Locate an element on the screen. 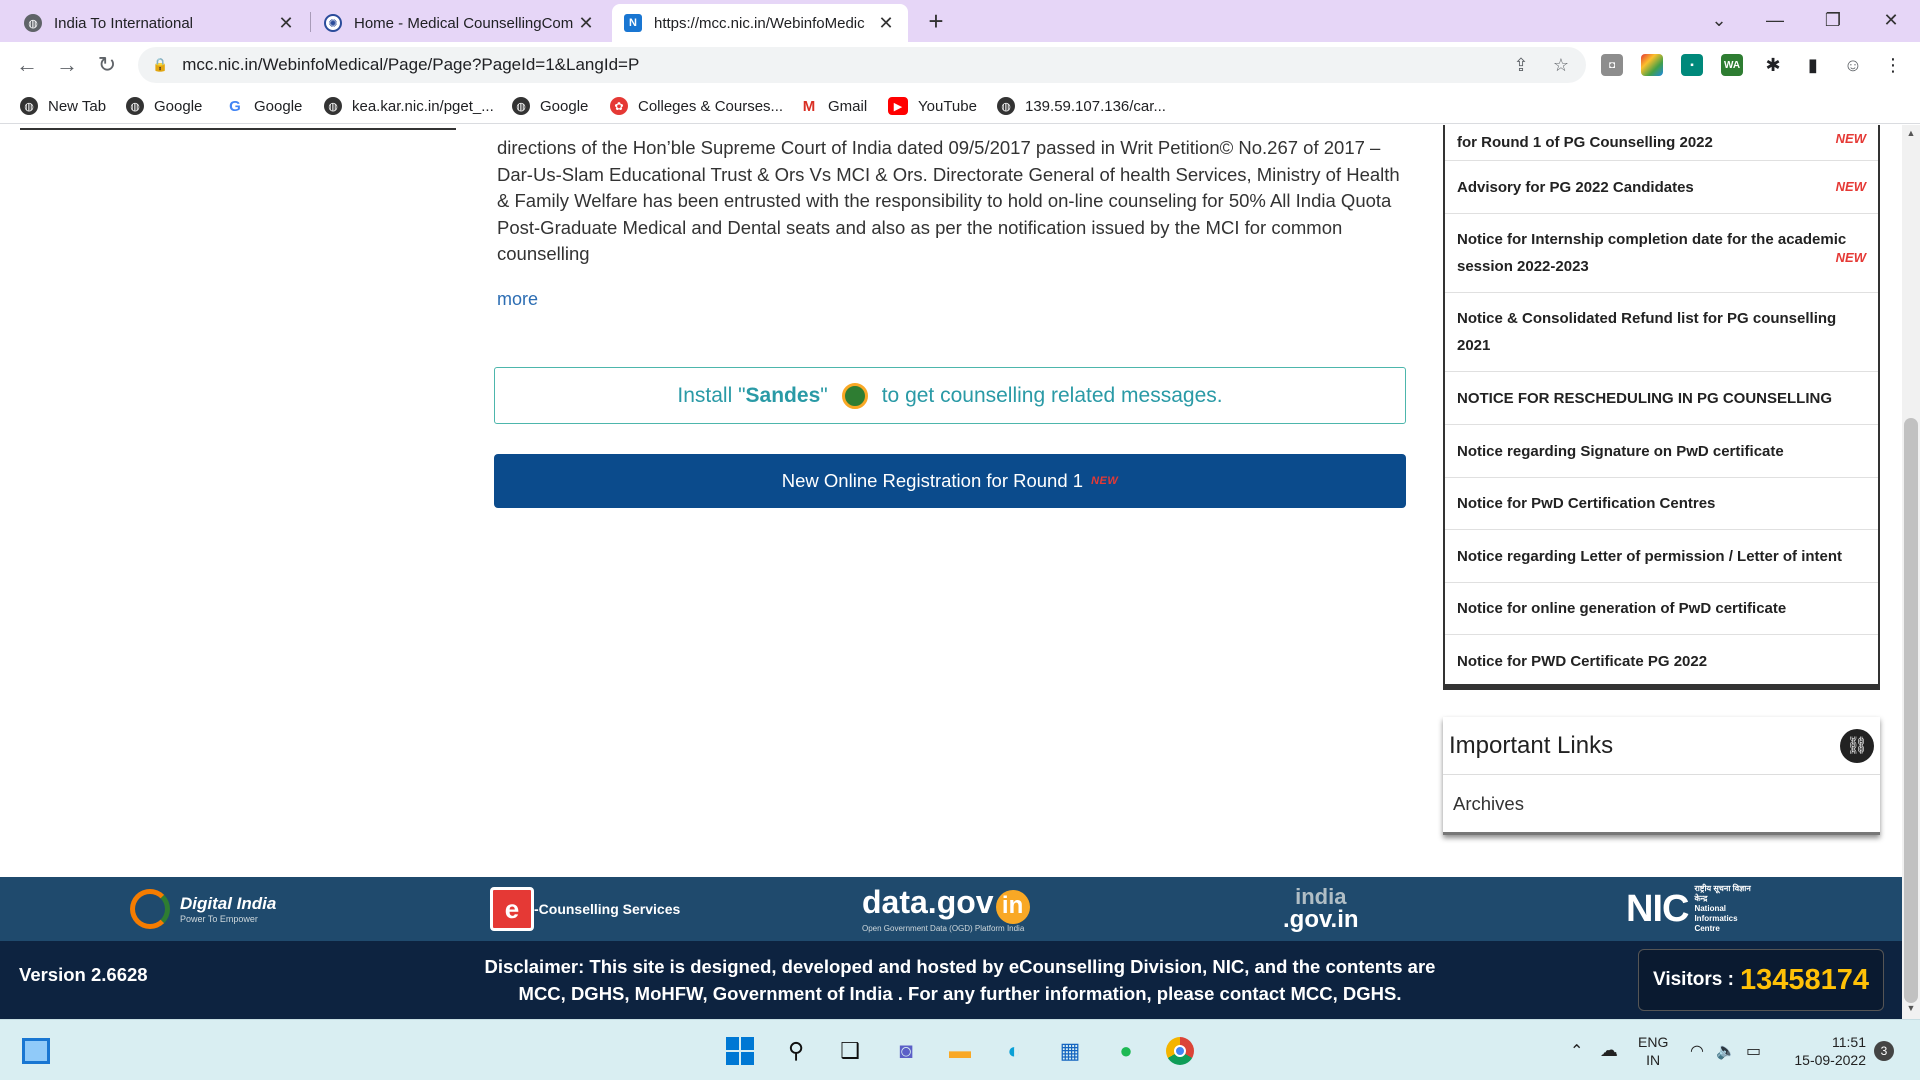 The width and height of the screenshot is (1920, 1081). camera-extension-icon: ◘ is located at coordinates (1612, 65).